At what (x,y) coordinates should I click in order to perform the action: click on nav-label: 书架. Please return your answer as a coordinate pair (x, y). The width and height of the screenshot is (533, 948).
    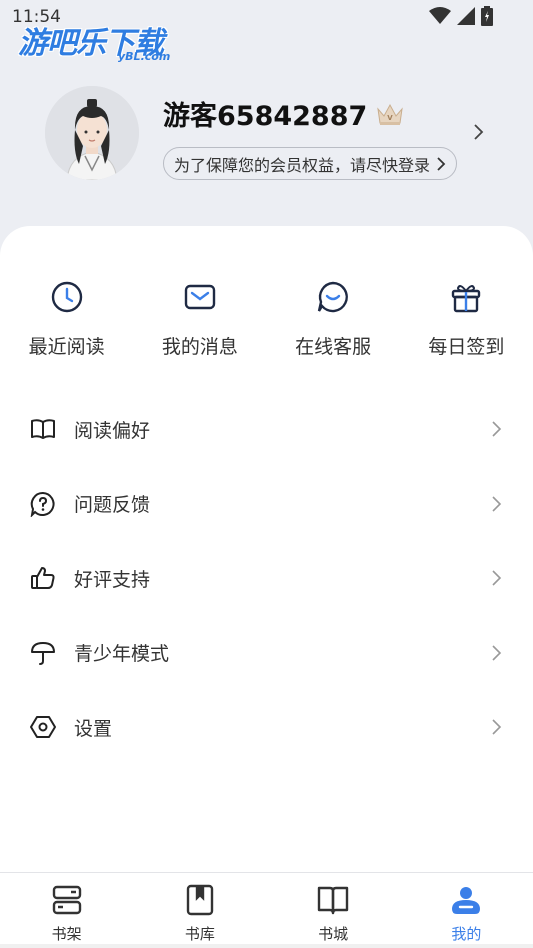
    Looking at the image, I should click on (66, 934).